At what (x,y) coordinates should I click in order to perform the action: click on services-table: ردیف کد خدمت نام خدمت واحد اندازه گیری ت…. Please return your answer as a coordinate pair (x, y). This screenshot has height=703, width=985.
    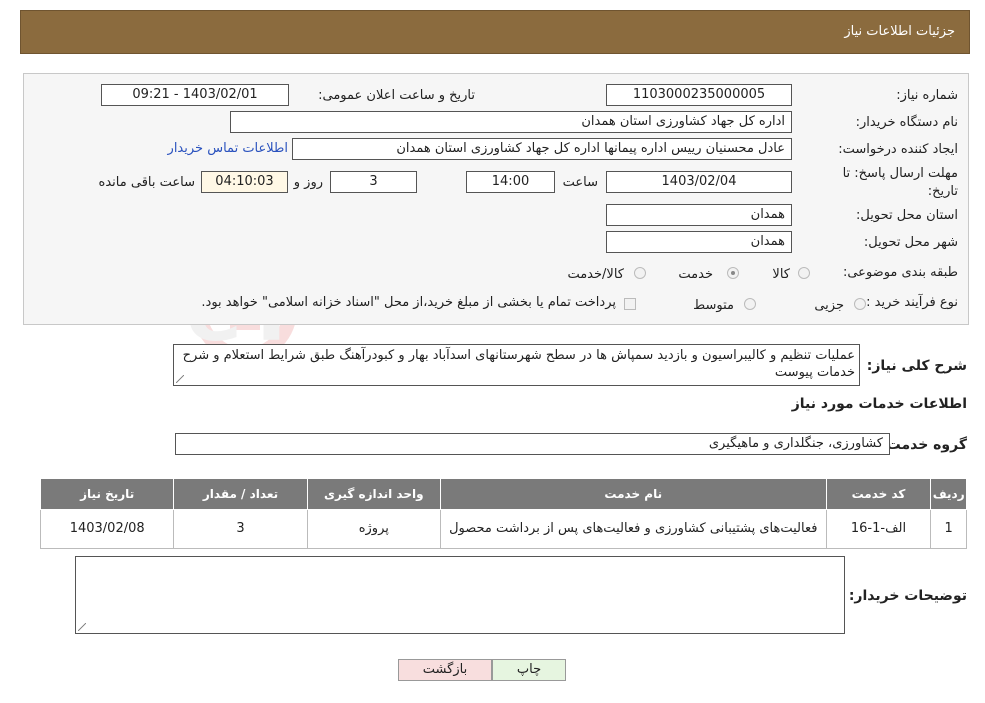
    Looking at the image, I should click on (503, 513).